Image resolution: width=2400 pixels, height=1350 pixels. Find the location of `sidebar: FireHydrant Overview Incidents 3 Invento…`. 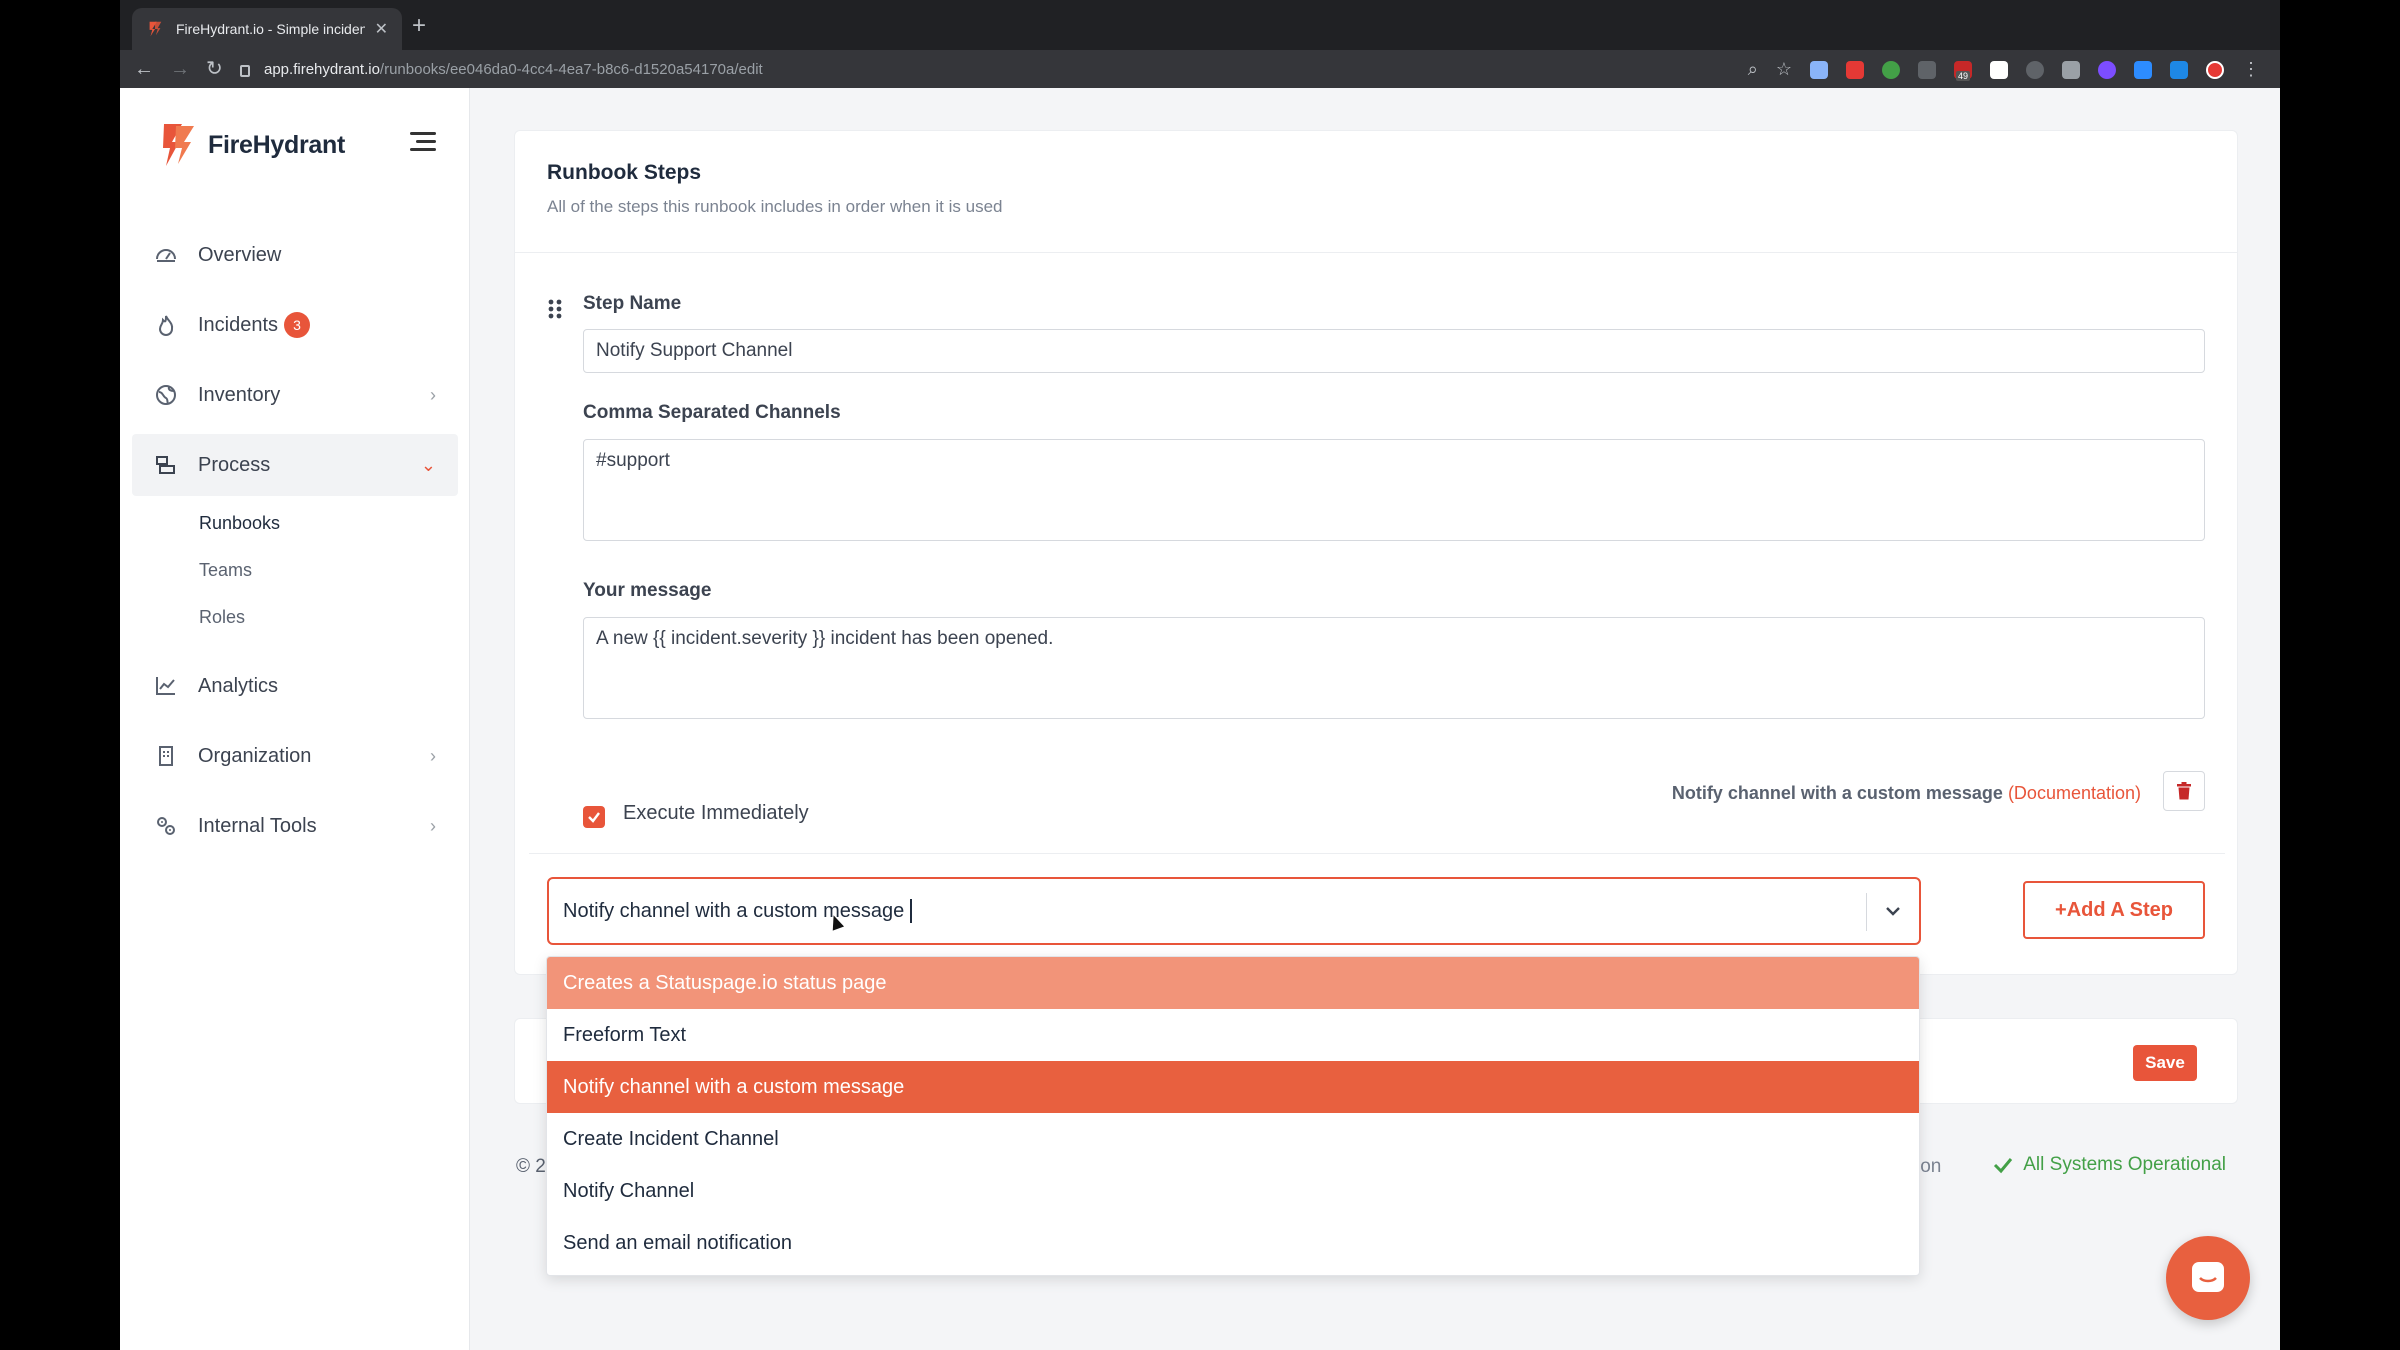

sidebar: FireHydrant Overview Incidents 3 Invento… is located at coordinates (295, 719).